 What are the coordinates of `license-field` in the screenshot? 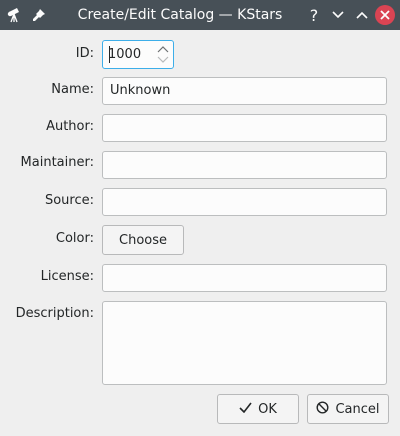 It's located at (244, 278).